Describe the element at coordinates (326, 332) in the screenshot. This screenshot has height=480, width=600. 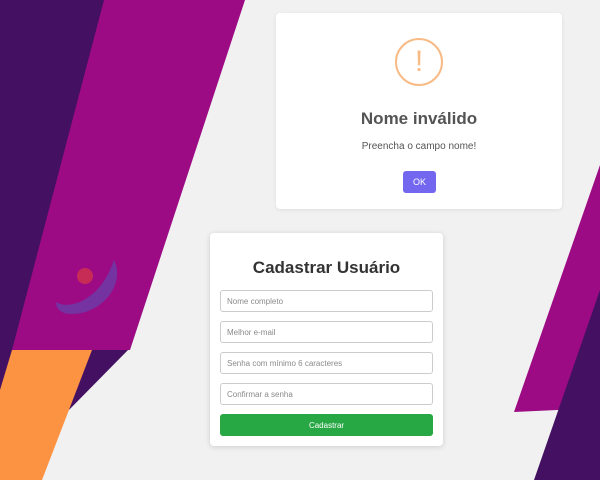
I see `email-input` at that location.